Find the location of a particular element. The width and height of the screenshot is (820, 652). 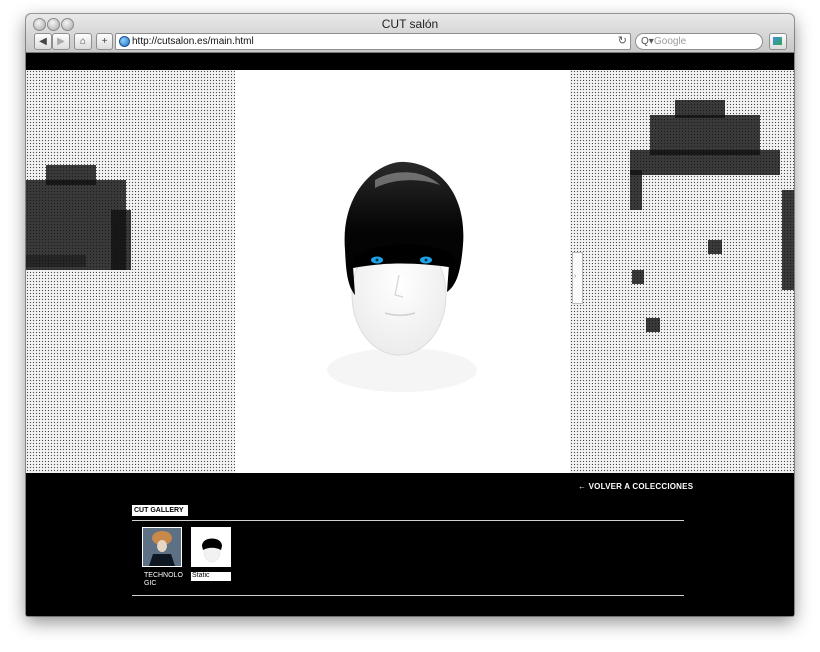

forward-button: ▶ is located at coordinates (61, 41).